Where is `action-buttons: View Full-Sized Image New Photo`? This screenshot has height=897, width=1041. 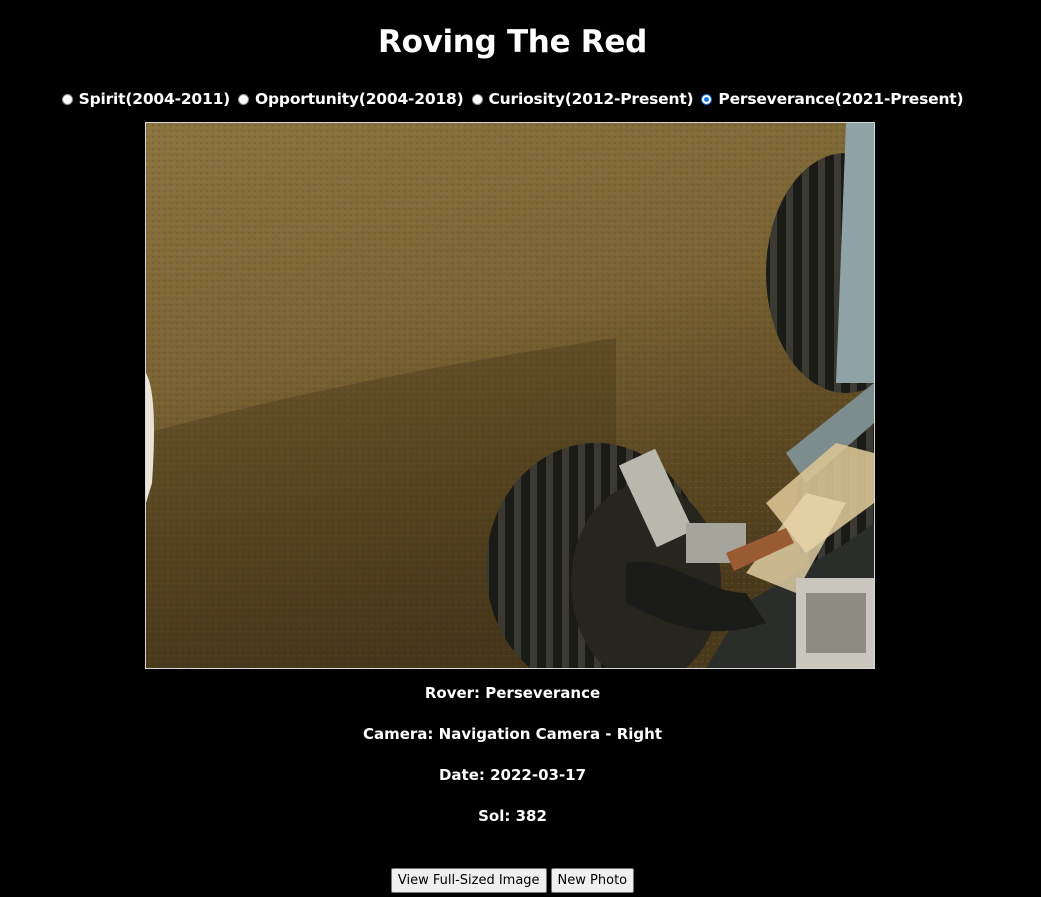 action-buttons: View Full-Sized Image New Photo is located at coordinates (512, 880).